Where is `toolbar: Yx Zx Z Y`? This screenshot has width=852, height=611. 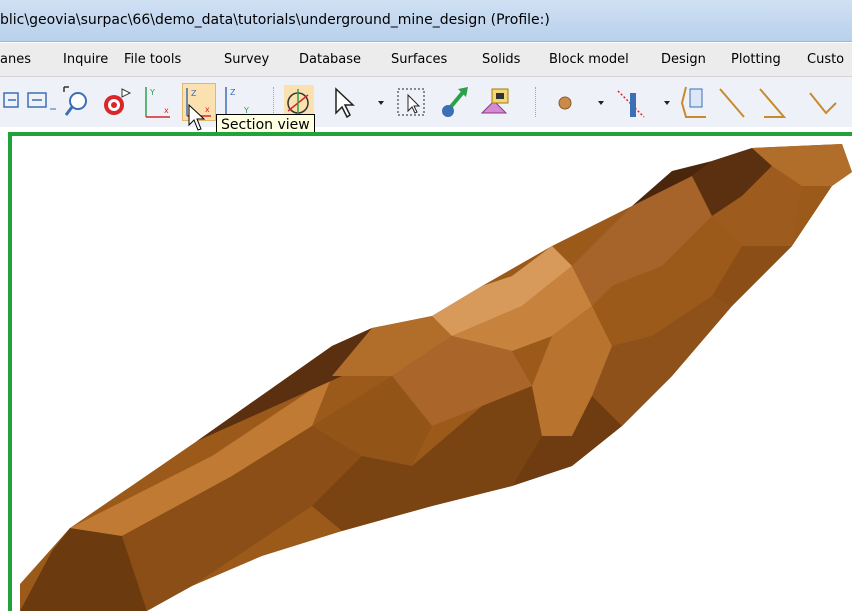 toolbar: Yx Zx Z Y is located at coordinates (426, 102).